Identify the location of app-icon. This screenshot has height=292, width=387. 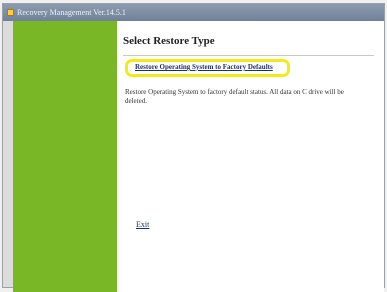
(10, 12).